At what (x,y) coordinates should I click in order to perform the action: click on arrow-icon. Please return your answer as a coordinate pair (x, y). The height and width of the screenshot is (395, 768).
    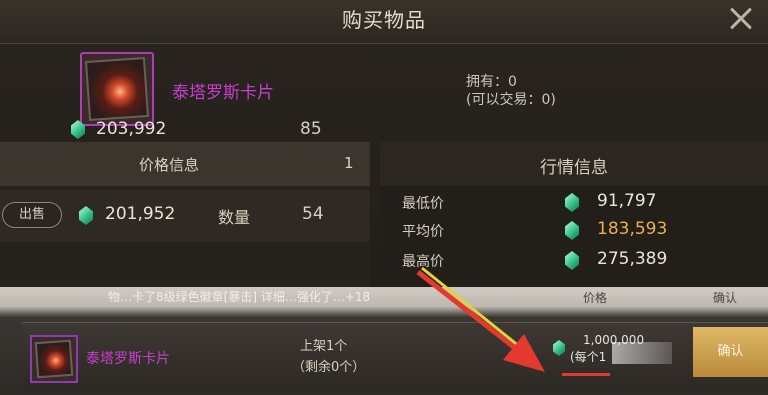
    Looking at the image, I should click on (480, 319).